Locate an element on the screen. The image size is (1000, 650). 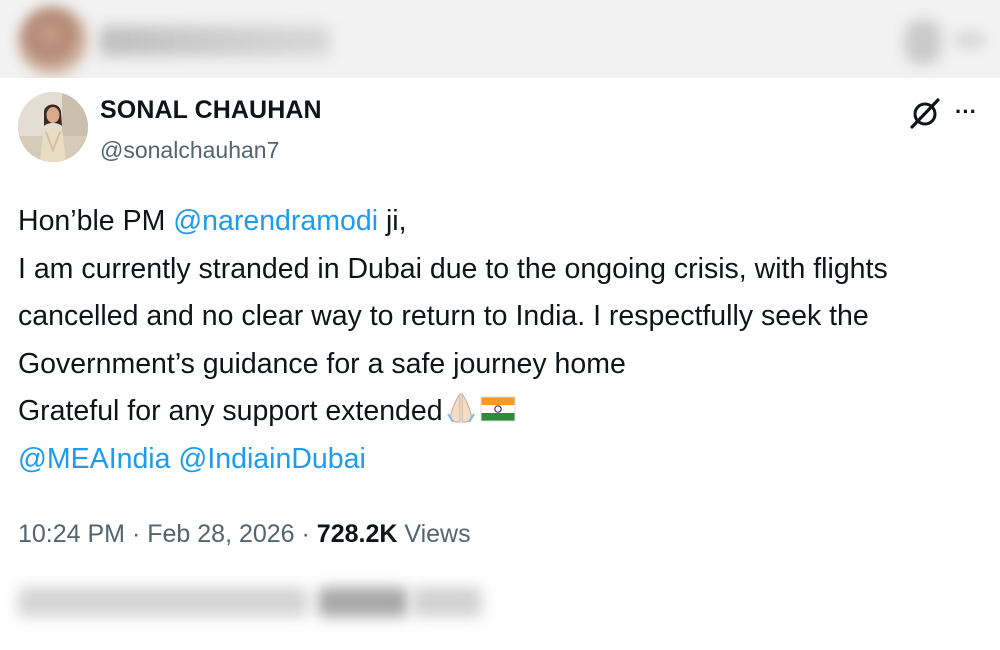
tweet-text-segment: Hon’ble PM is located at coordinates (96, 221).